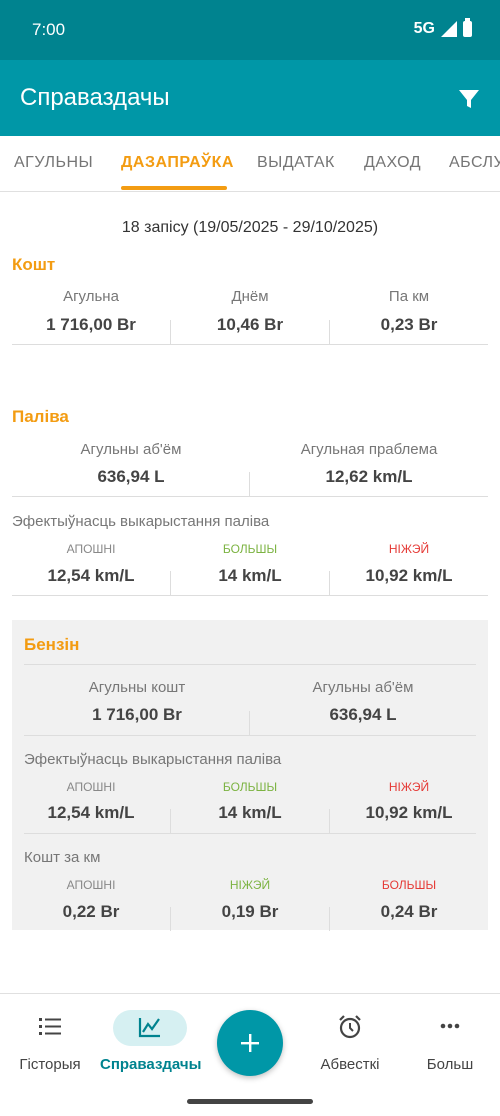  Describe the element at coordinates (369, 449) in the screenshot. I see `fuel-total-problem-label: Агульная праблема` at that location.